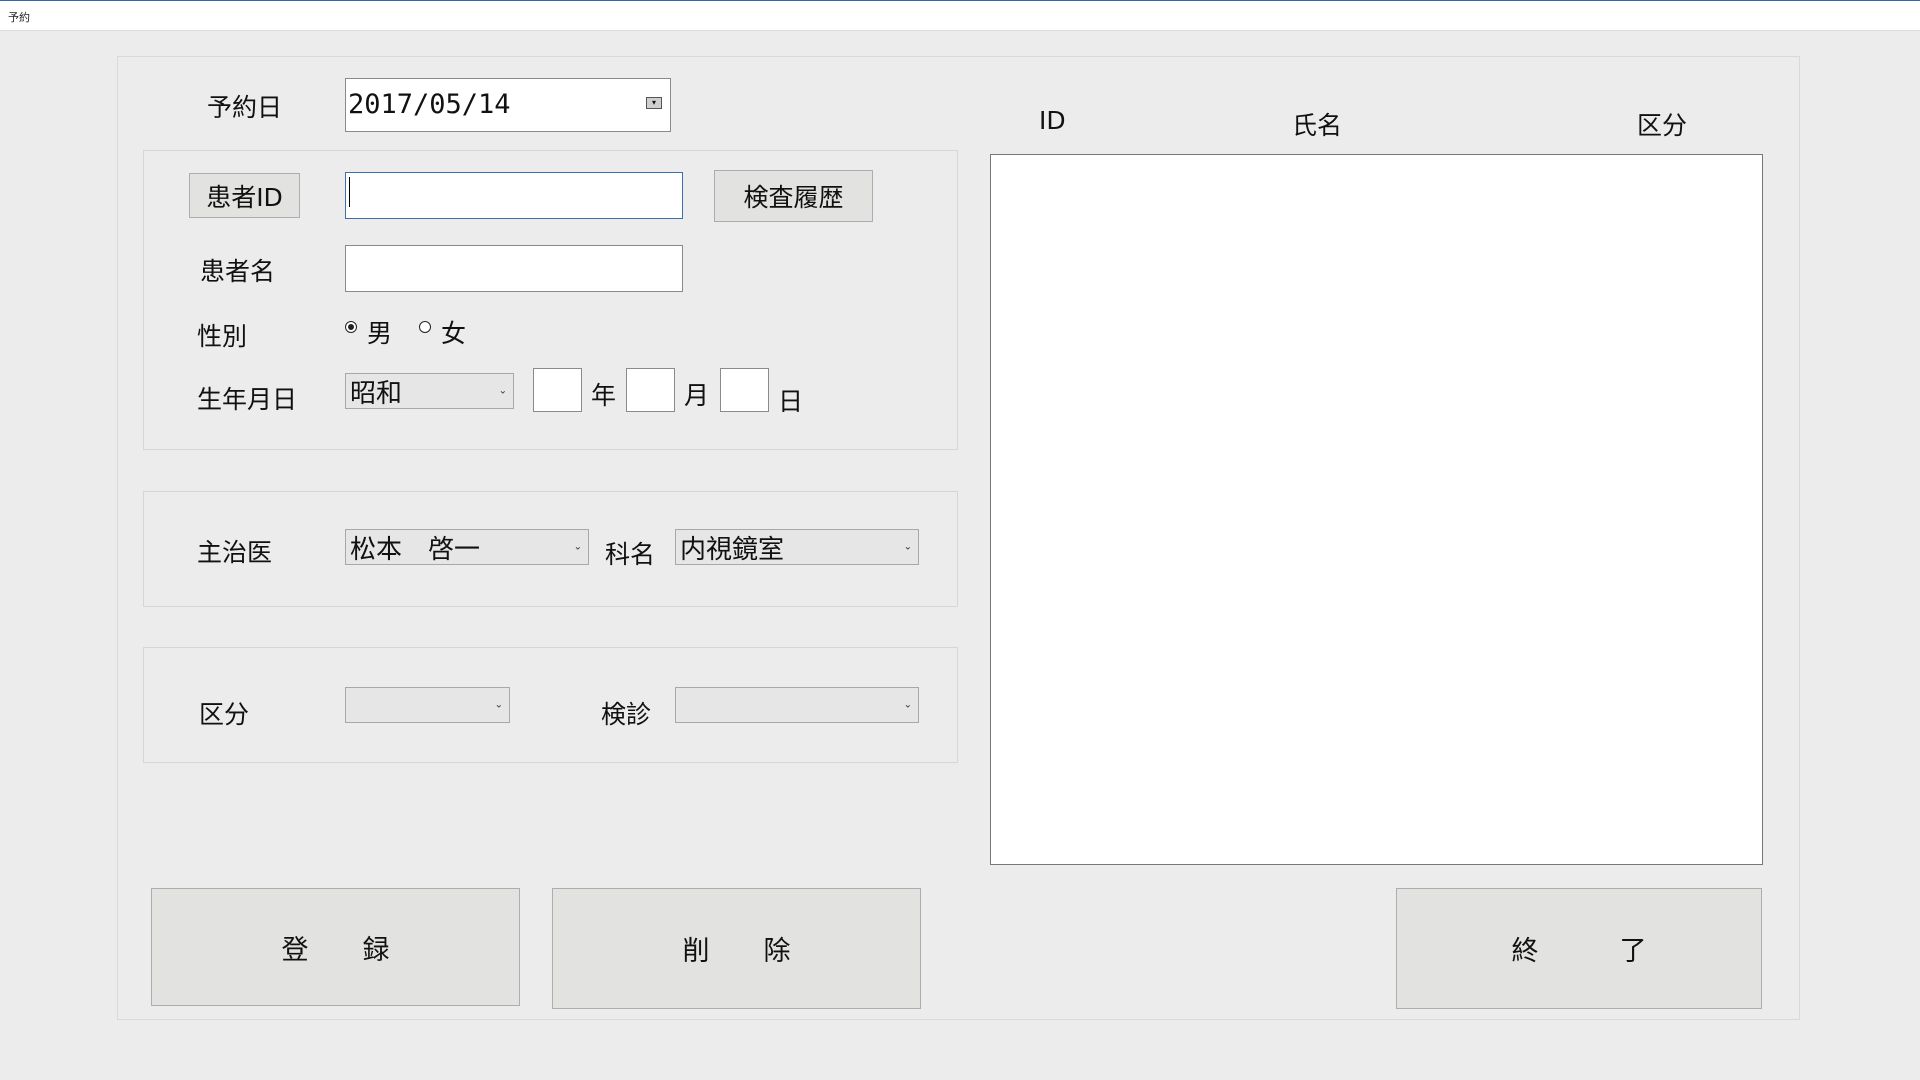 This screenshot has width=1920, height=1080. I want to click on checkup-select: ⌄, so click(797, 705).